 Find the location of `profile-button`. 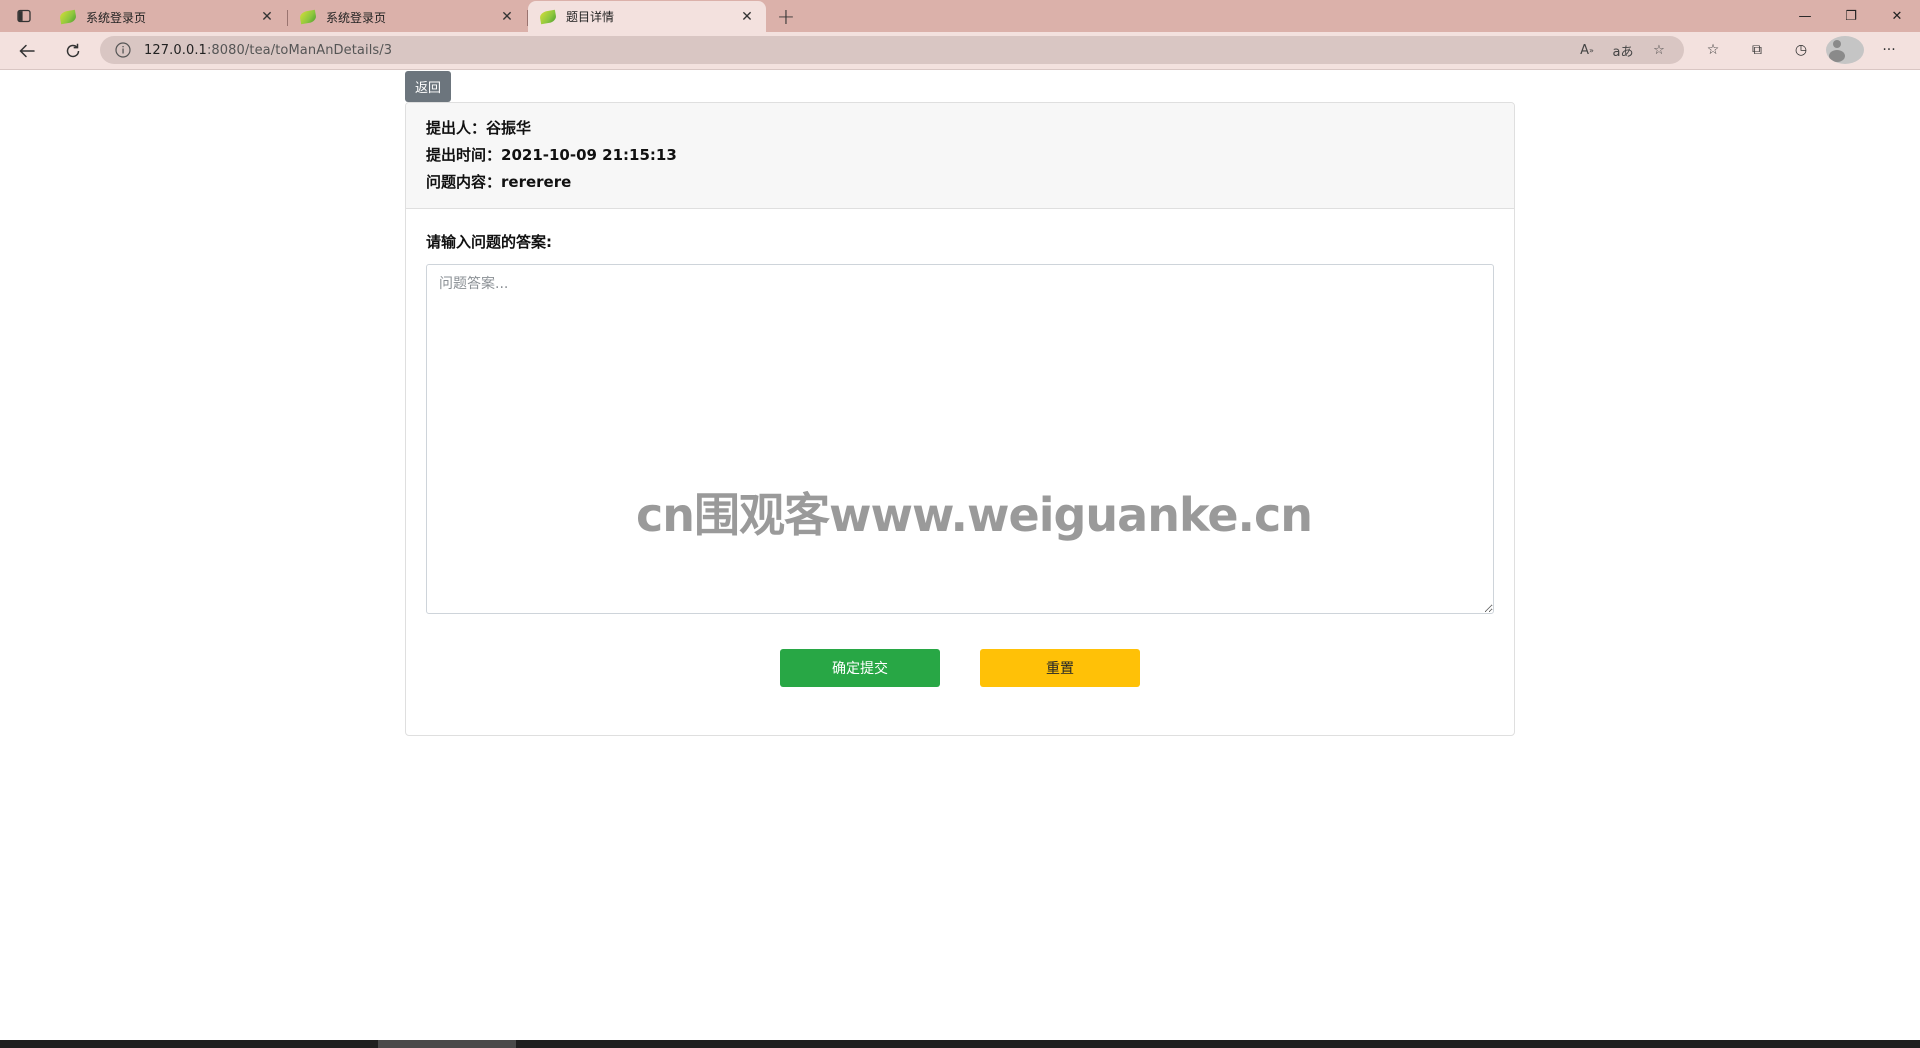

profile-button is located at coordinates (1845, 50).